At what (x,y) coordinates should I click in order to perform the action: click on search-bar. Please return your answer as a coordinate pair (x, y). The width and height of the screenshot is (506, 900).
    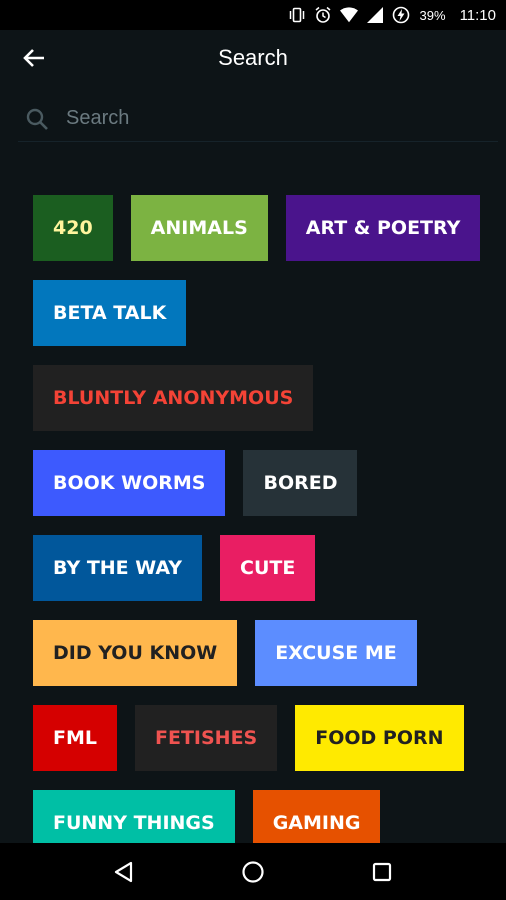
    Looking at the image, I should click on (258, 119).